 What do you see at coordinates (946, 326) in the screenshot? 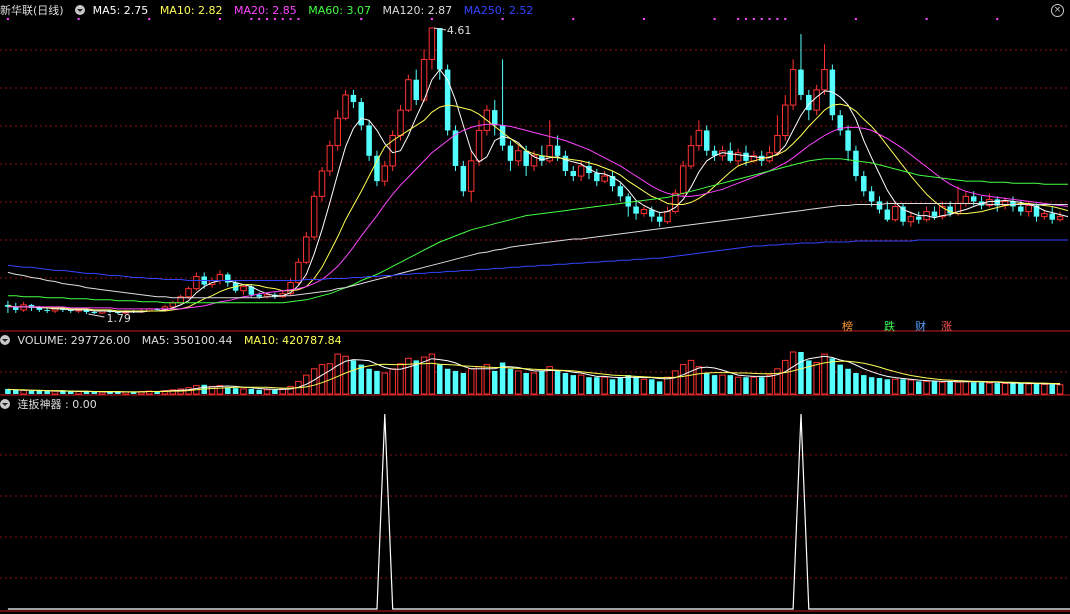
I see `tag-rise: 涨` at bounding box center [946, 326].